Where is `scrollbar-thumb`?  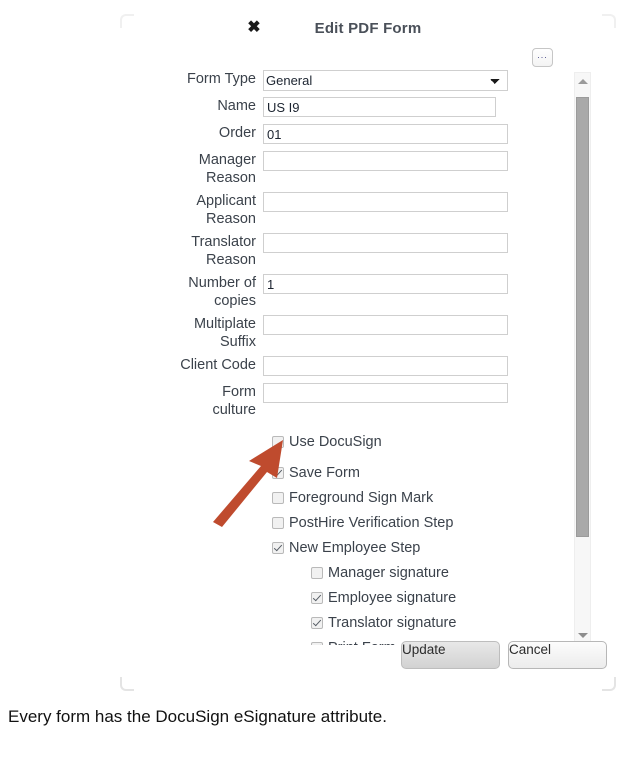 scrollbar-thumb is located at coordinates (582, 317).